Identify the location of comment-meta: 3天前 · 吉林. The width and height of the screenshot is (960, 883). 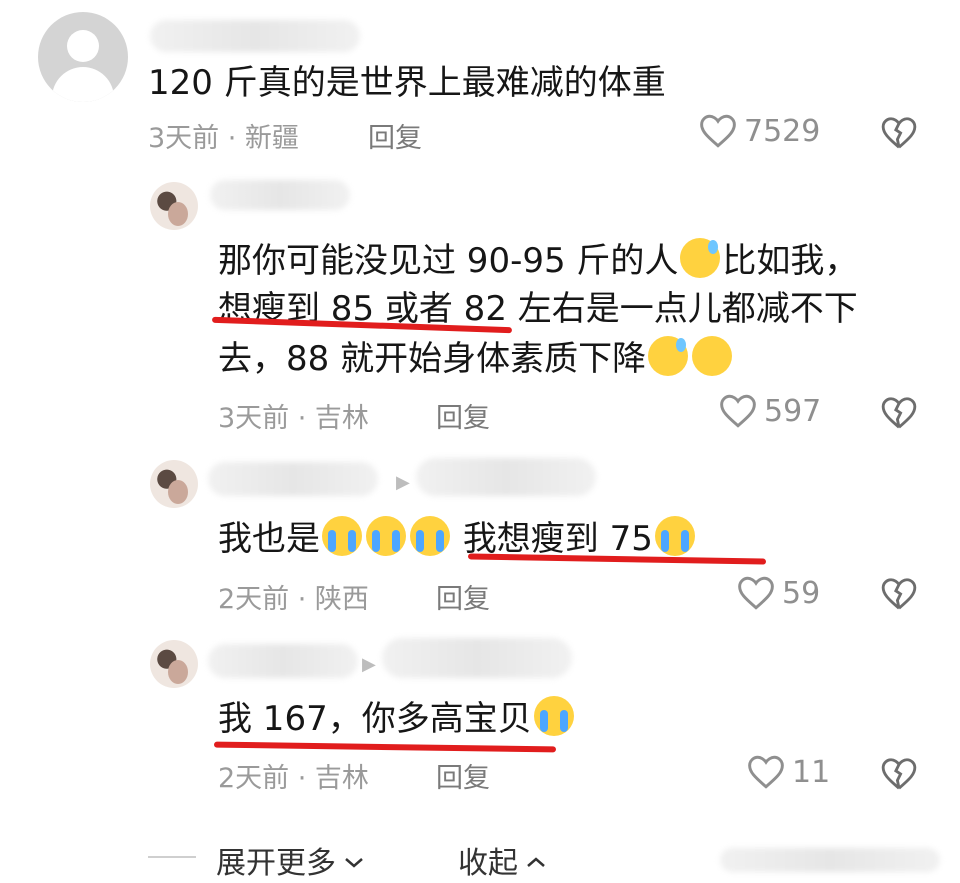
(293, 418).